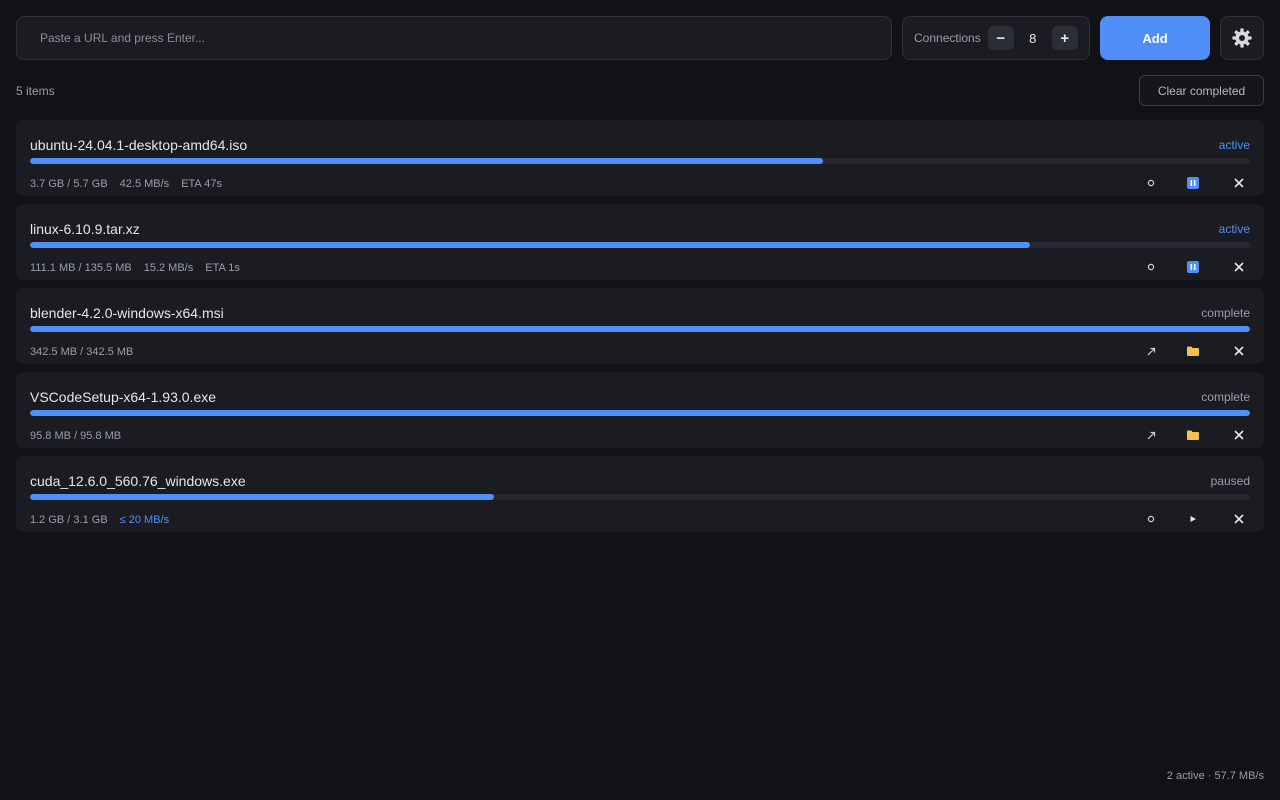 The image size is (1280, 800). I want to click on resume-button, so click(1193, 519).